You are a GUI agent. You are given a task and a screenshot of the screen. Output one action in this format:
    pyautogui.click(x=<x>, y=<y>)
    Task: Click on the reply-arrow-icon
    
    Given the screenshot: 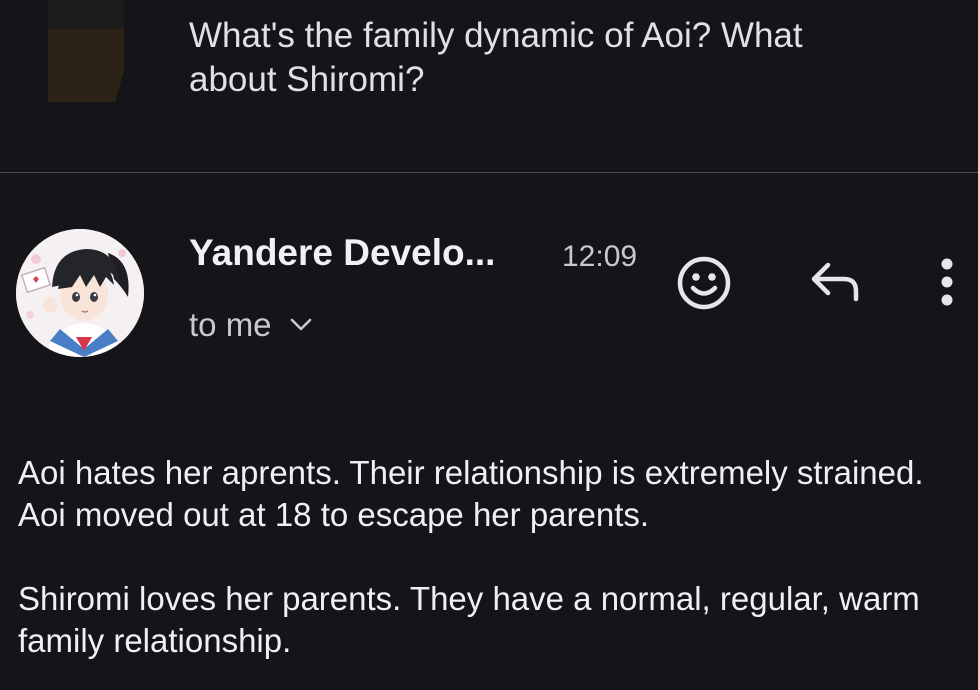 What is the action you would take?
    pyautogui.click(x=836, y=283)
    